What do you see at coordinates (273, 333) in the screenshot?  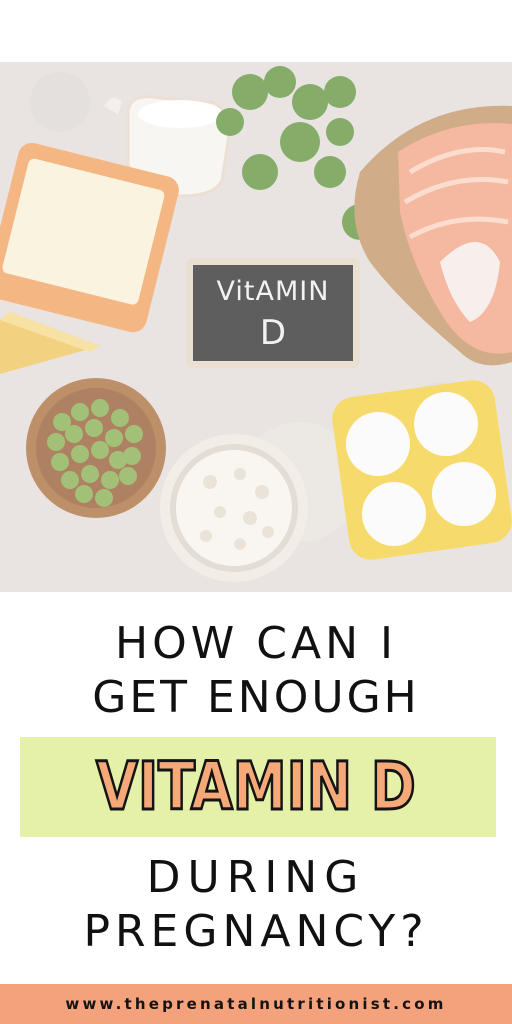 I see `chalkboard-line-2: D` at bounding box center [273, 333].